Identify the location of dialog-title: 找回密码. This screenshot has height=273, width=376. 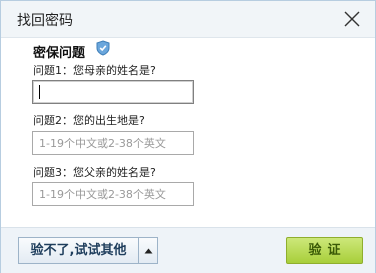
(45, 21).